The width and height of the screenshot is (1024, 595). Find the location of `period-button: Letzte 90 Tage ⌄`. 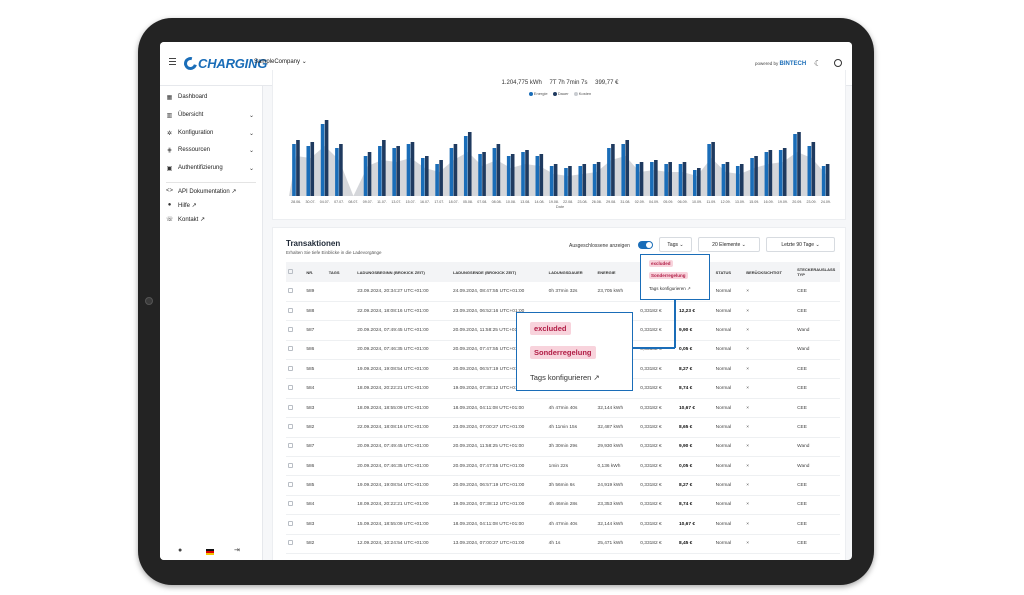

period-button: Letzte 90 Tage ⌄ is located at coordinates (800, 244).